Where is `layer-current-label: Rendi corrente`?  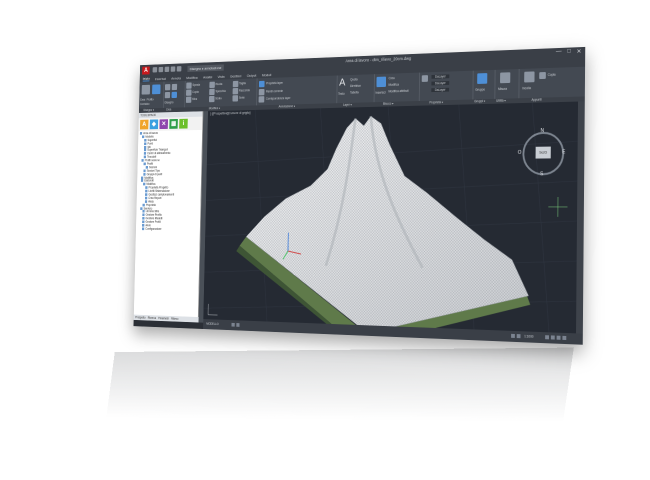 layer-current-label: Rendi corrente is located at coordinates (274, 91).